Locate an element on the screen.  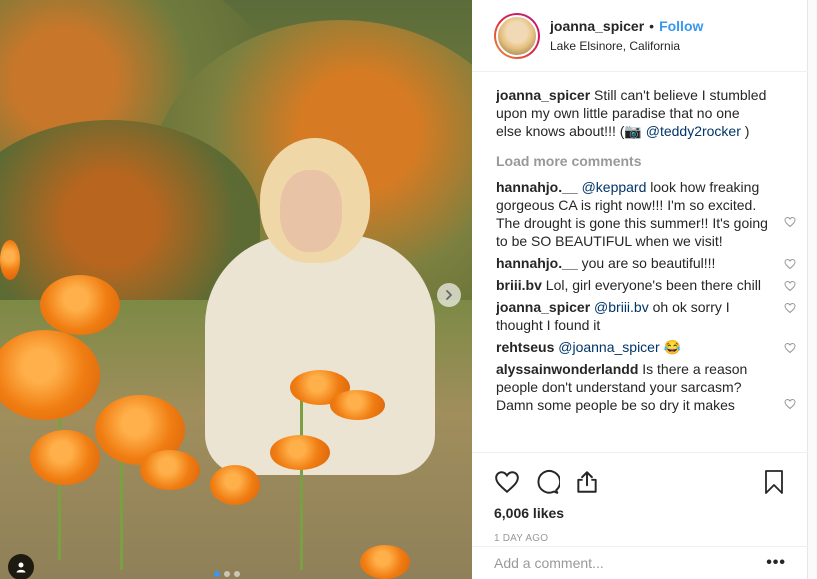
location-link: Lake Elsinore, California is located at coordinates (626, 46).